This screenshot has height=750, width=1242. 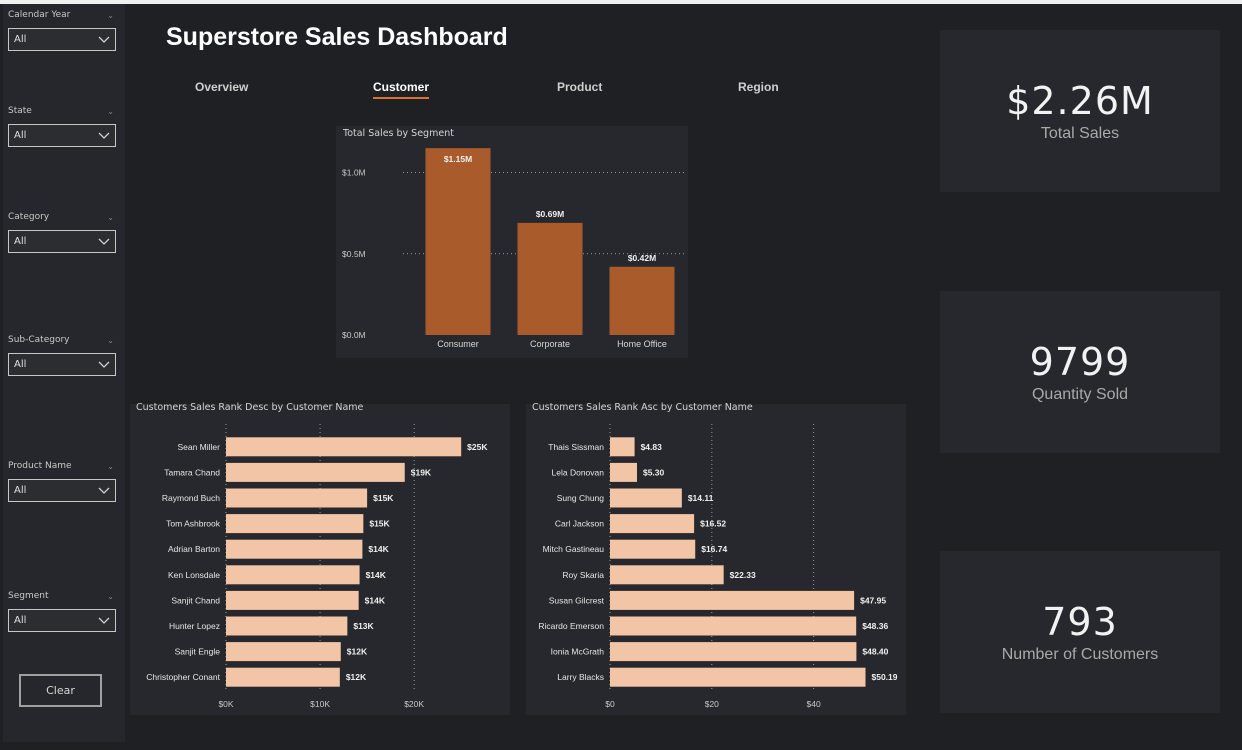 I want to click on slicer-label: Calendar Year, so click(x=39, y=15).